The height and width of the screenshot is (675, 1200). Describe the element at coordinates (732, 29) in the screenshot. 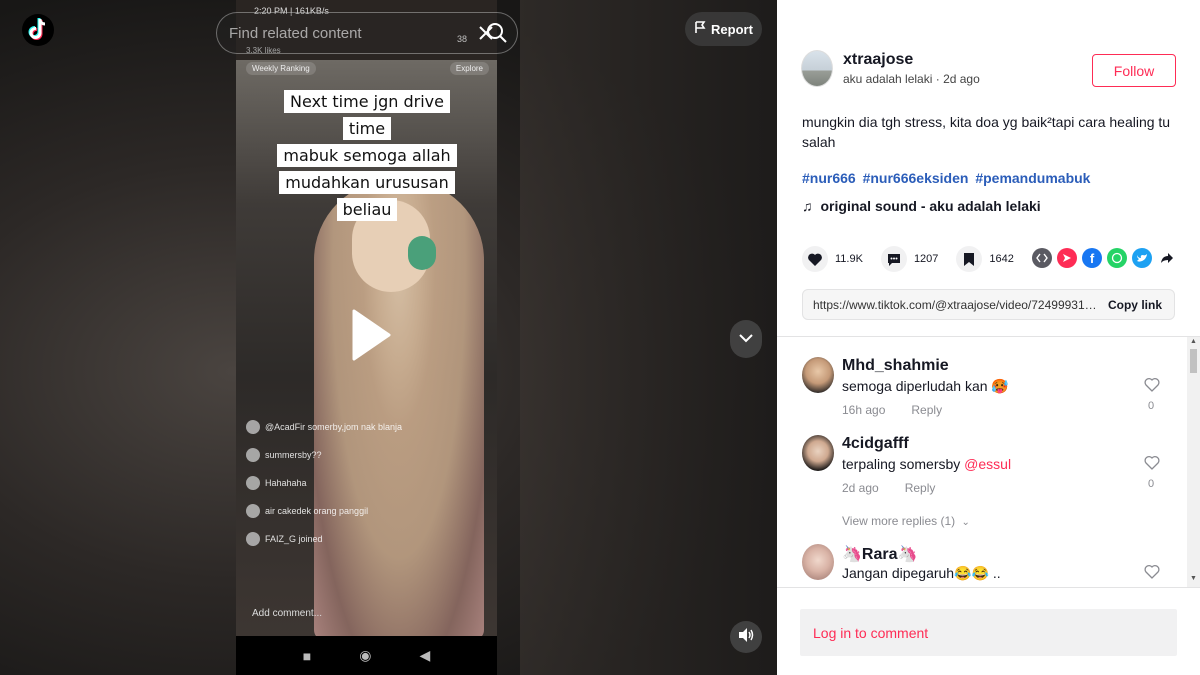

I see `report-label: Report` at that location.